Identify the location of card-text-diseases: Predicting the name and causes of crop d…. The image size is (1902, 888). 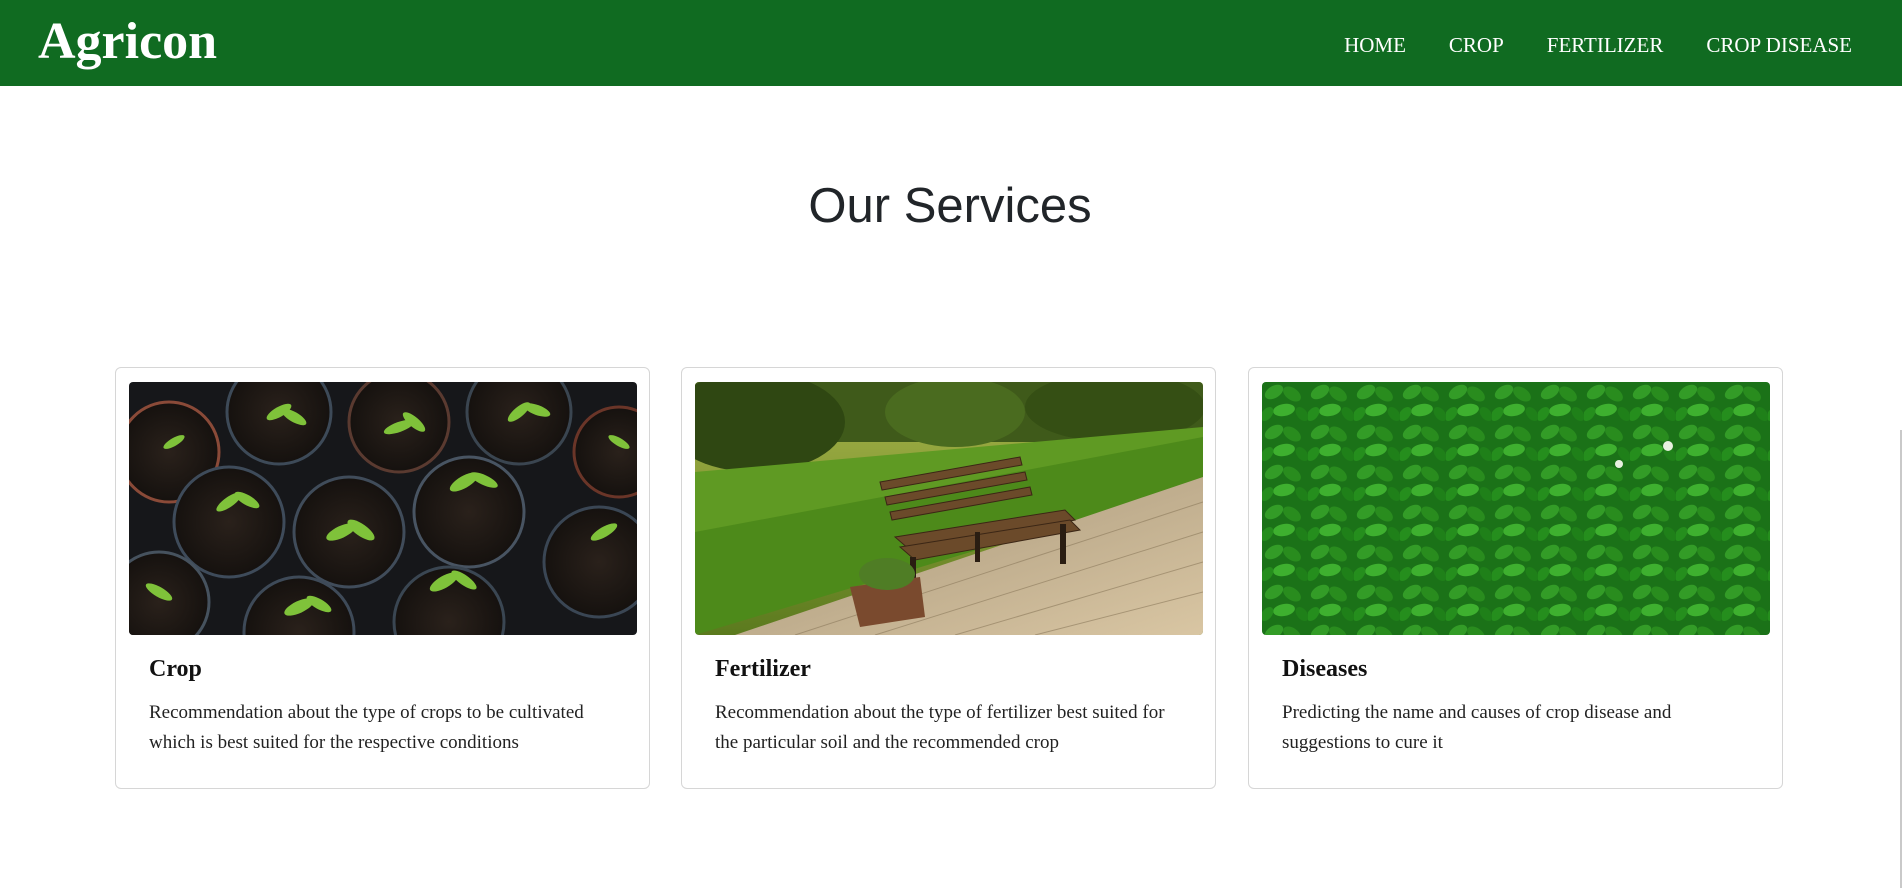
(1477, 727).